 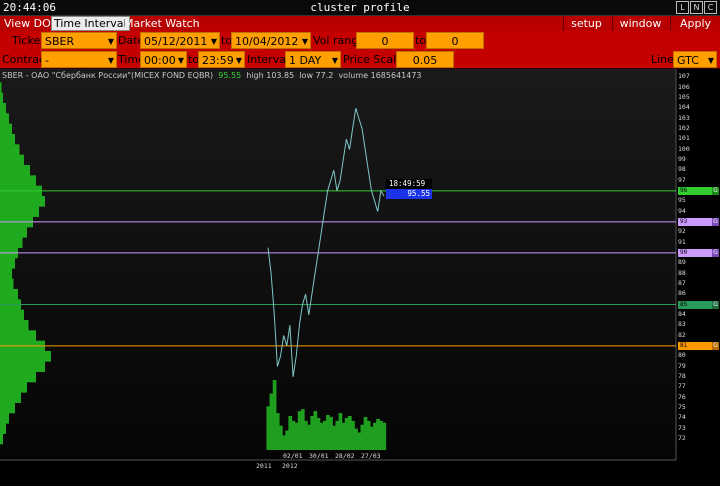 What do you see at coordinates (79, 40) in the screenshot?
I see `ticker-select: SBER ▼` at bounding box center [79, 40].